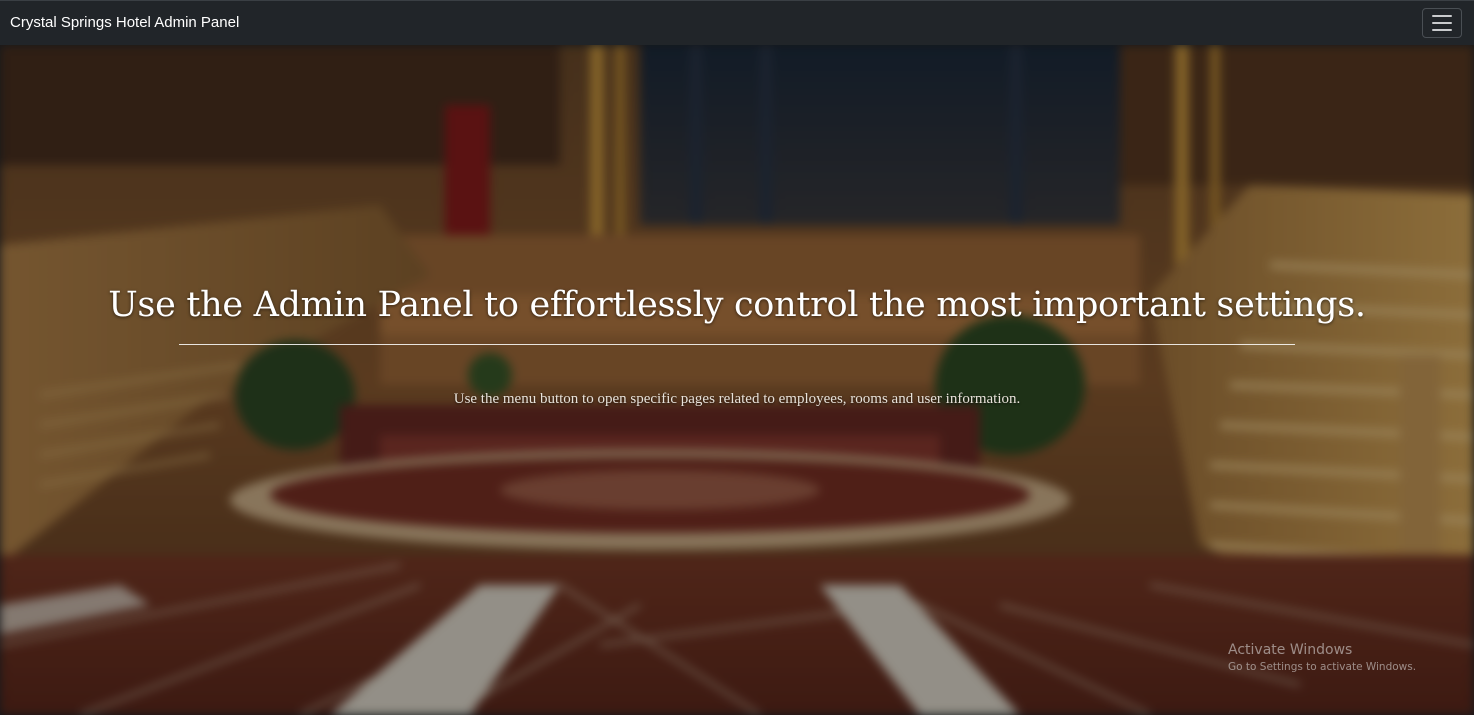 This screenshot has width=1474, height=715. Describe the element at coordinates (737, 344) in the screenshot. I see `headline-divider` at that location.